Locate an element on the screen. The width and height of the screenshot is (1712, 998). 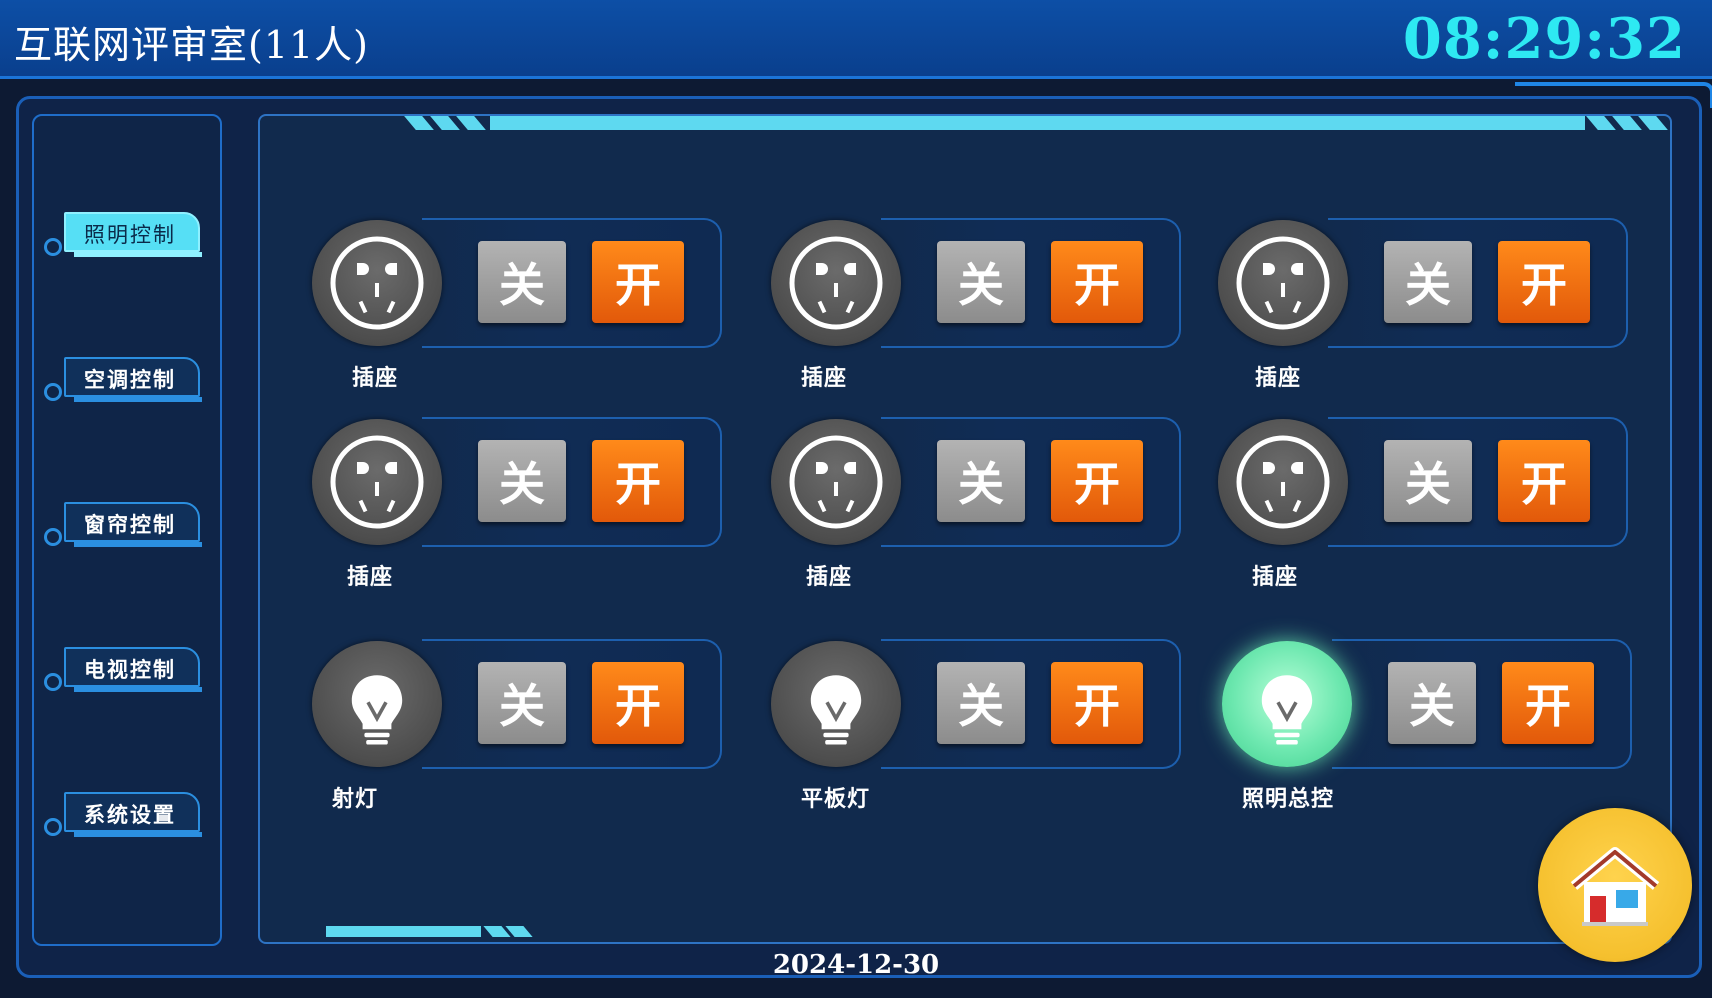
device-label: 平板灯 is located at coordinates (836, 799).